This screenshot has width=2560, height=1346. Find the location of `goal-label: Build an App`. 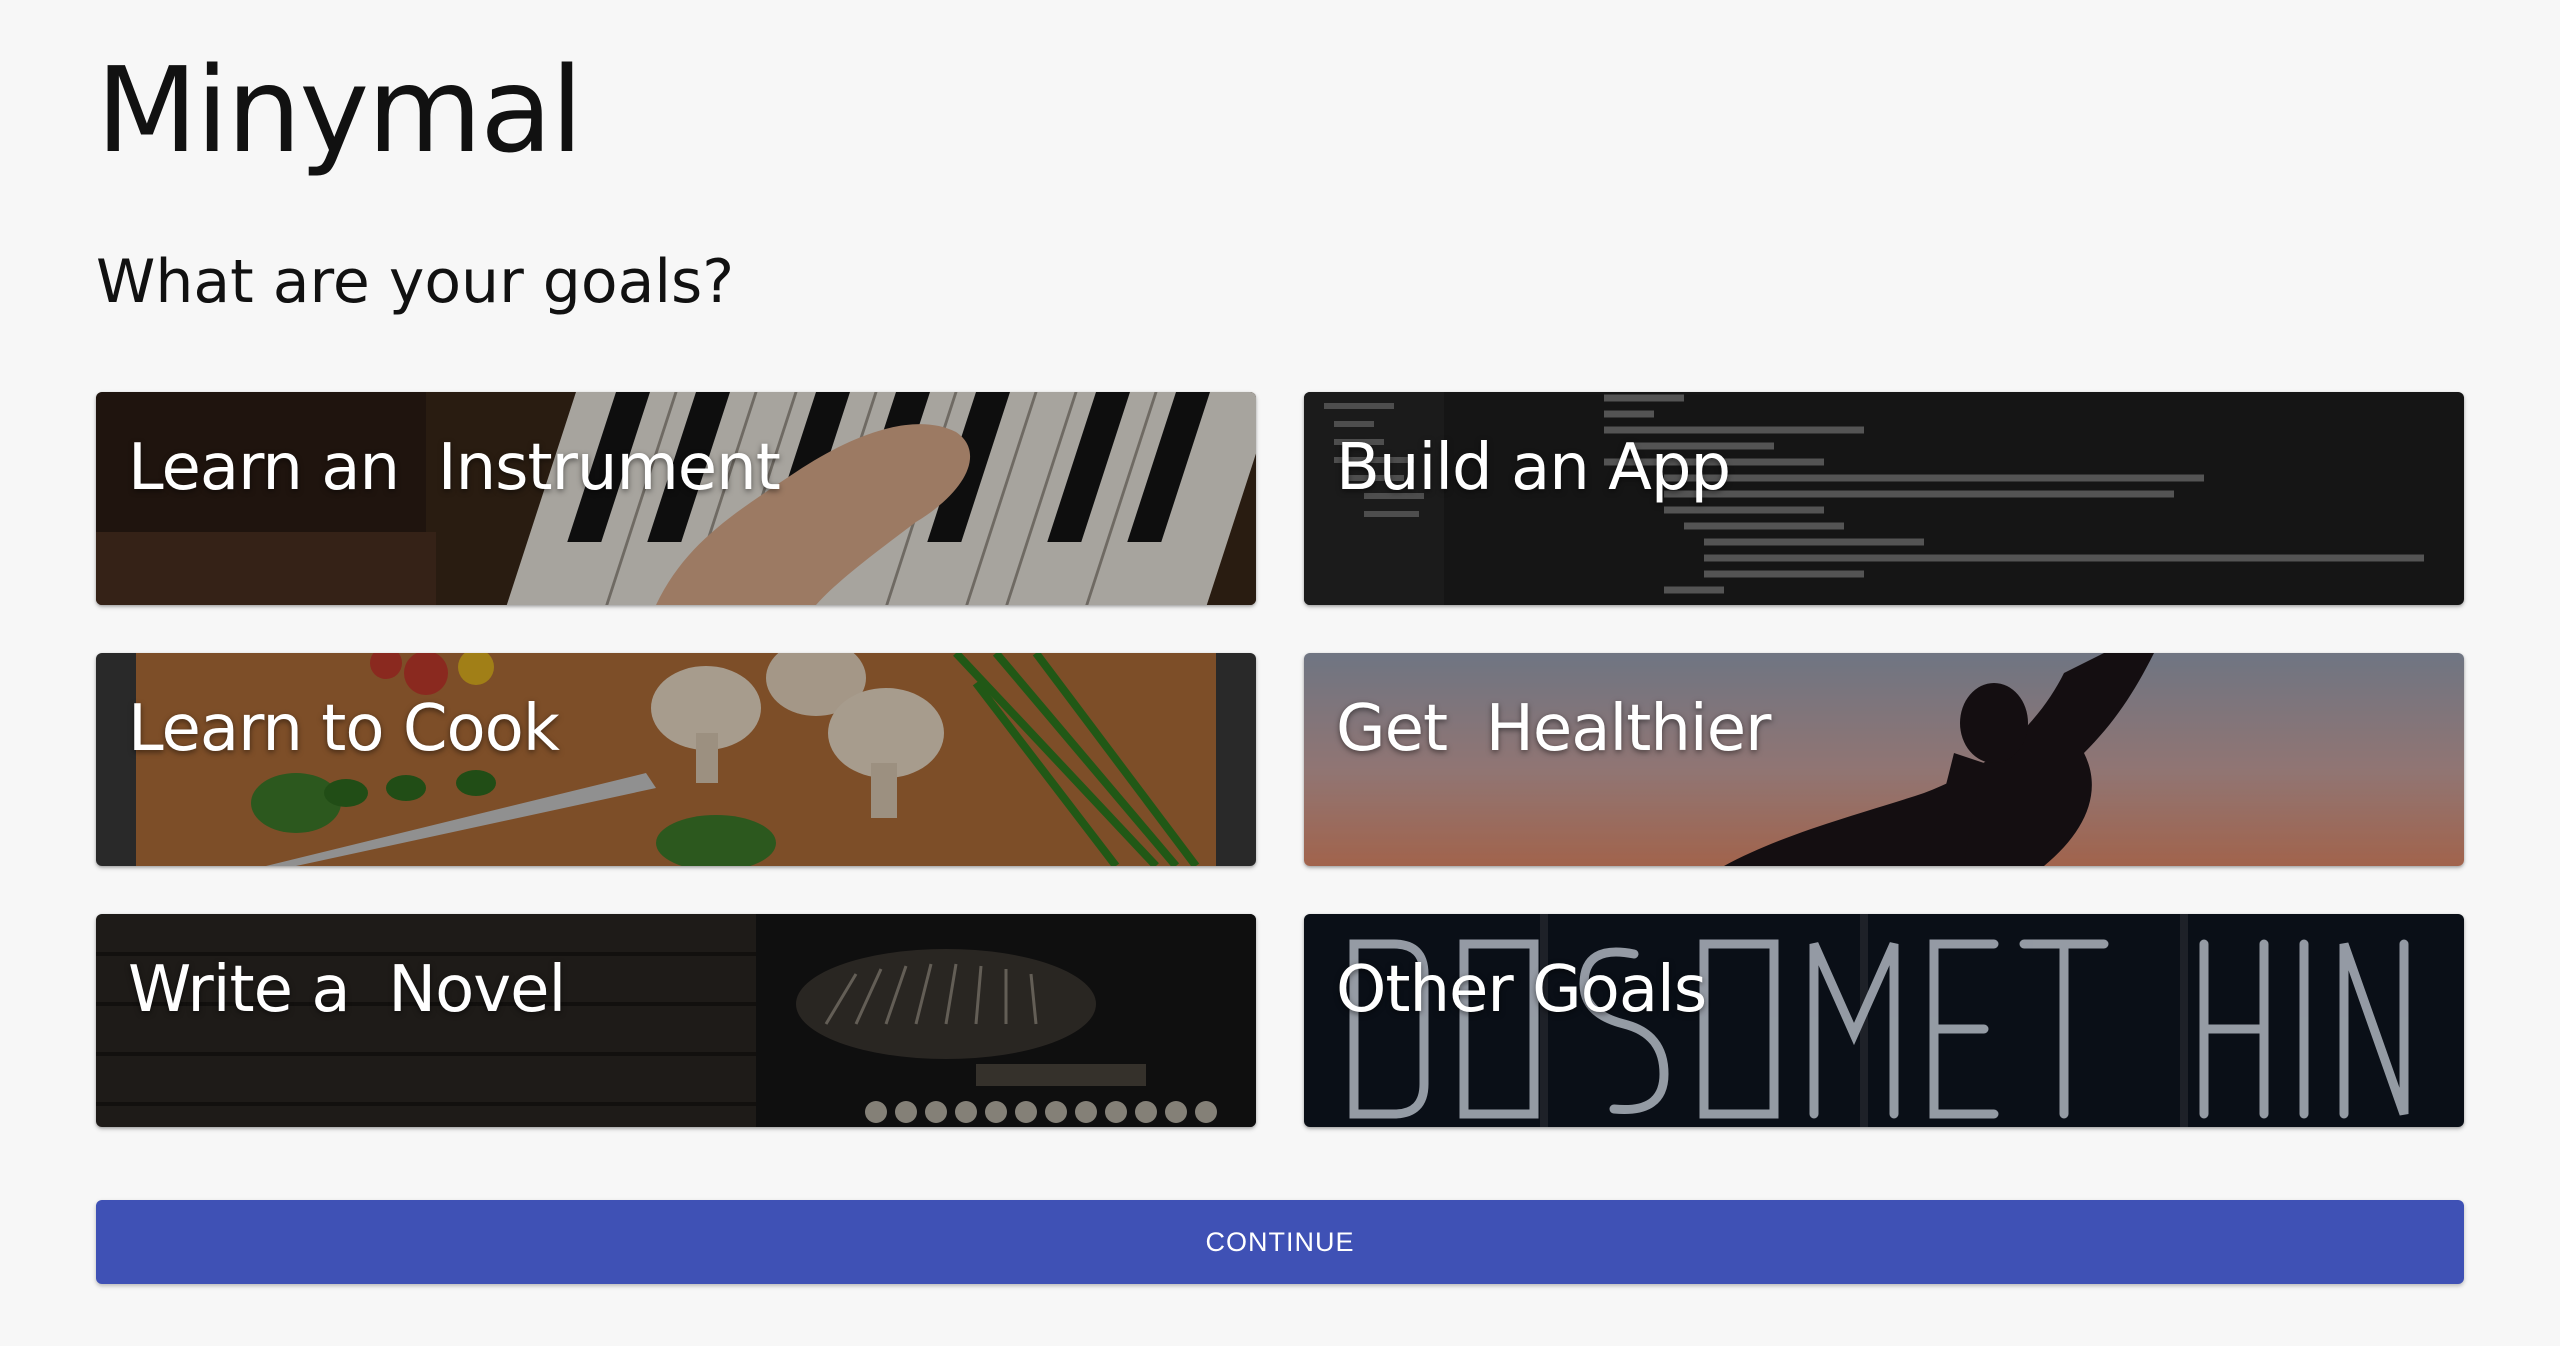

goal-label: Build an App is located at coordinates (1533, 468).